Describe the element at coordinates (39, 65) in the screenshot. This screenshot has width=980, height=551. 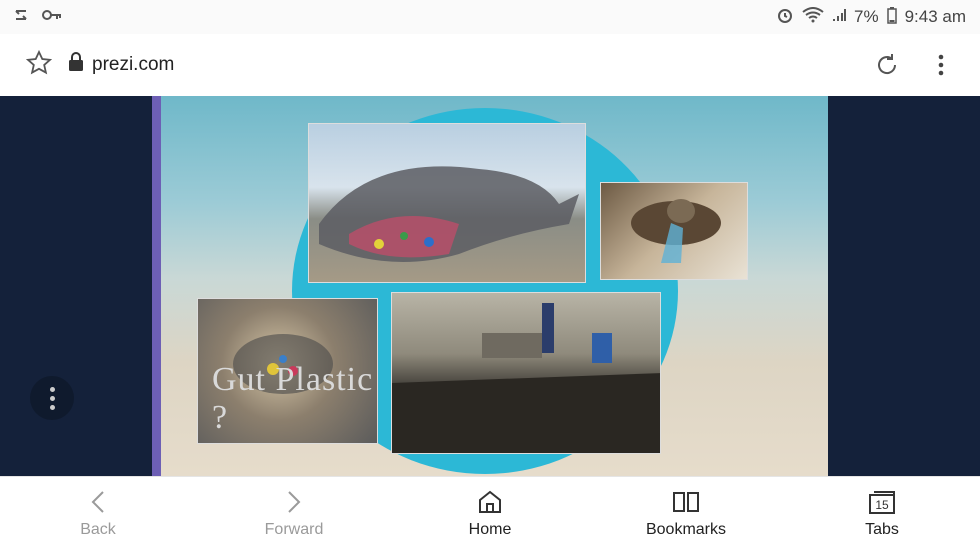
I see `star-icon` at that location.